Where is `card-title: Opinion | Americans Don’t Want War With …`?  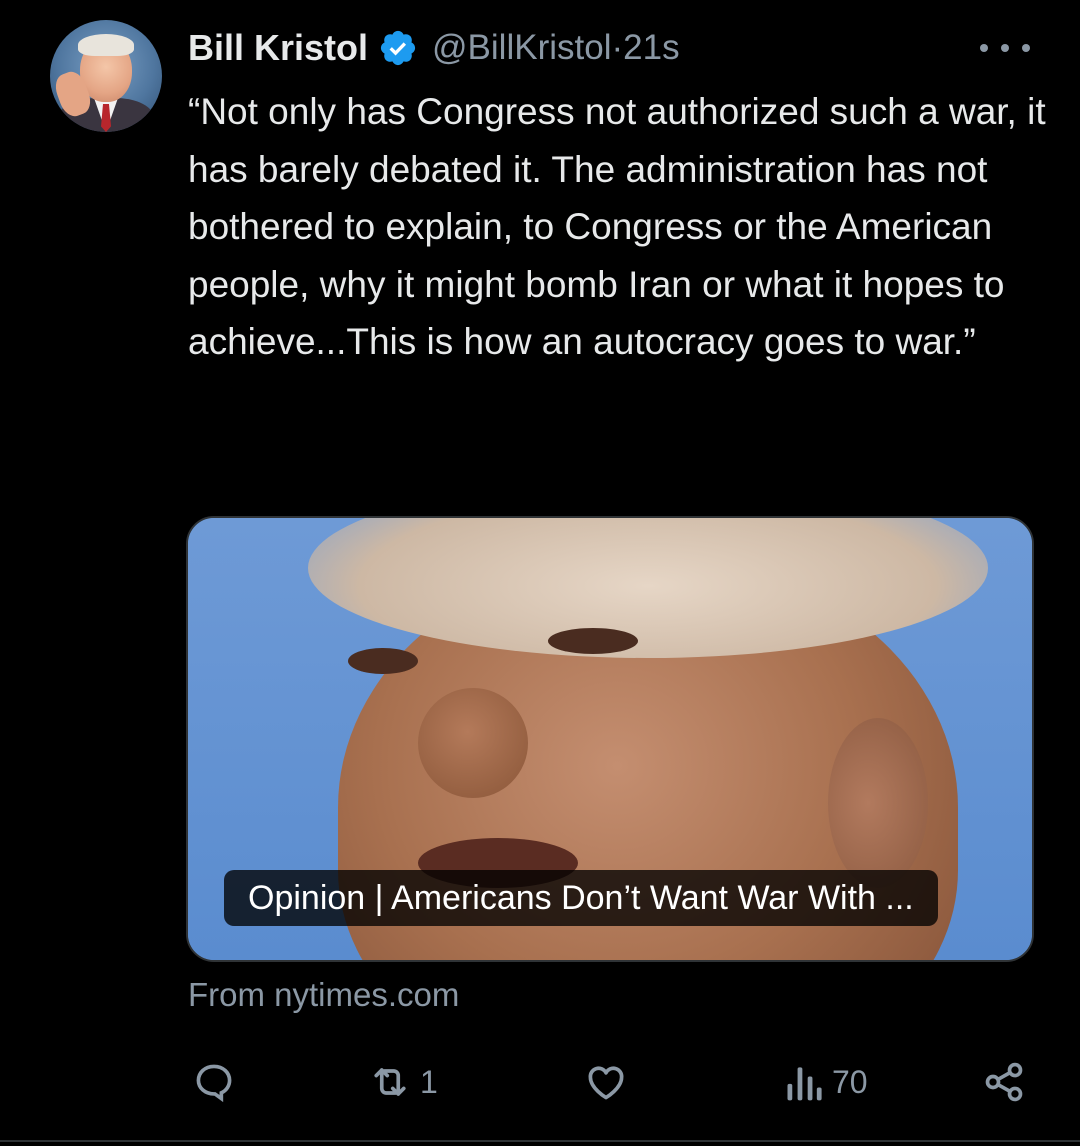
card-title: Opinion | Americans Don’t Want War With … is located at coordinates (581, 898).